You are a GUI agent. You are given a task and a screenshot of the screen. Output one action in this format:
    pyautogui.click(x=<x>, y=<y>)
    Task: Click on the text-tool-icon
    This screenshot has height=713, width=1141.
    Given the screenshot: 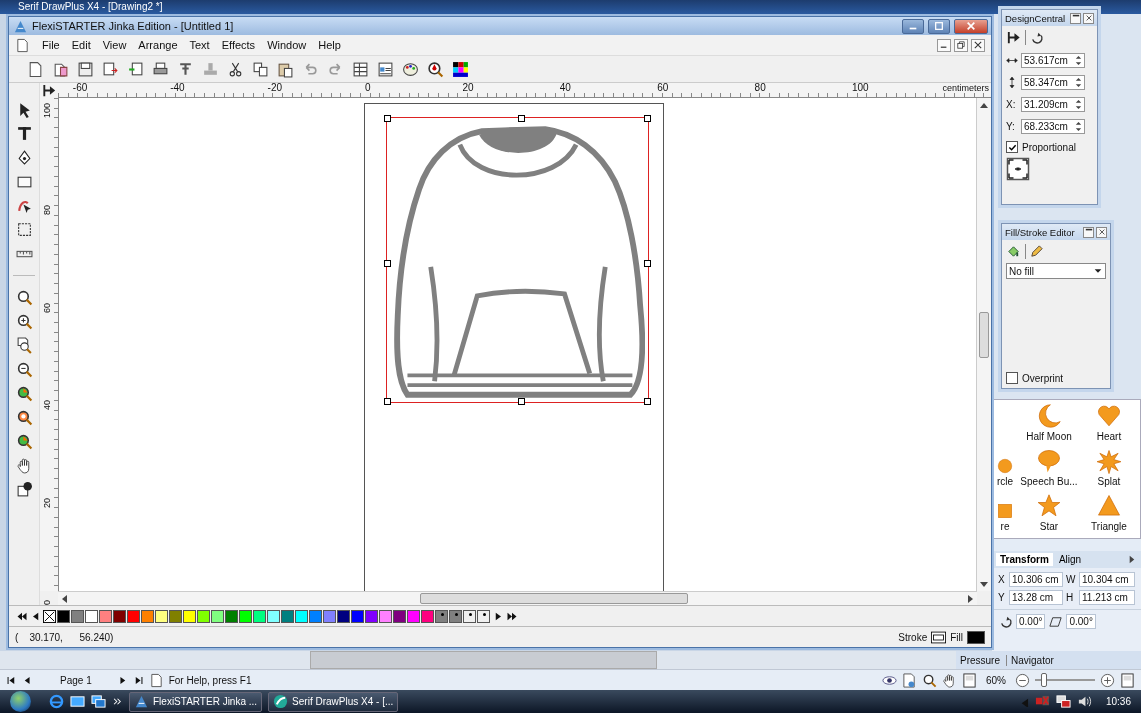 What is the action you would take?
    pyautogui.click(x=24, y=133)
    